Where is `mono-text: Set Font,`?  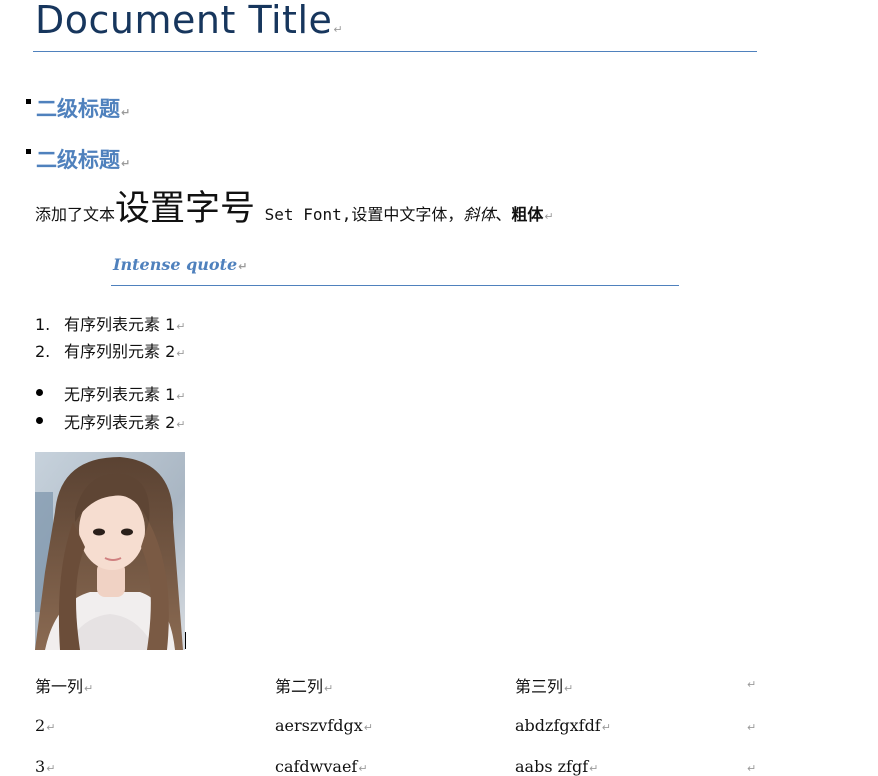 mono-text: Set Font, is located at coordinates (303, 214).